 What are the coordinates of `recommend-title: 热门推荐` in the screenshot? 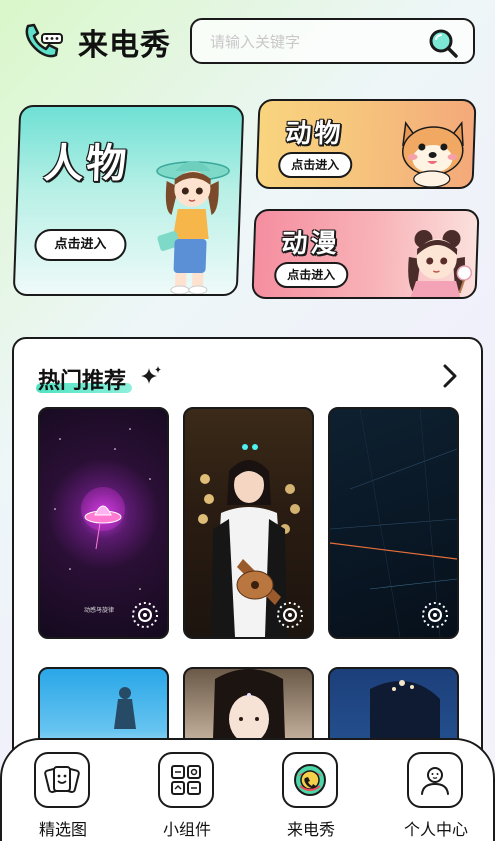 It's located at (82, 381).